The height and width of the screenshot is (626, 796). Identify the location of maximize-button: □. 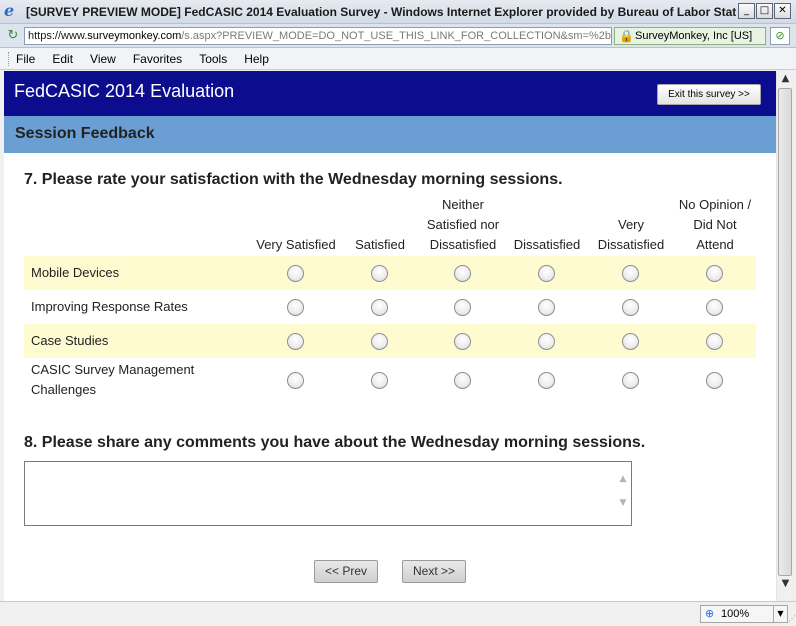
(764, 11).